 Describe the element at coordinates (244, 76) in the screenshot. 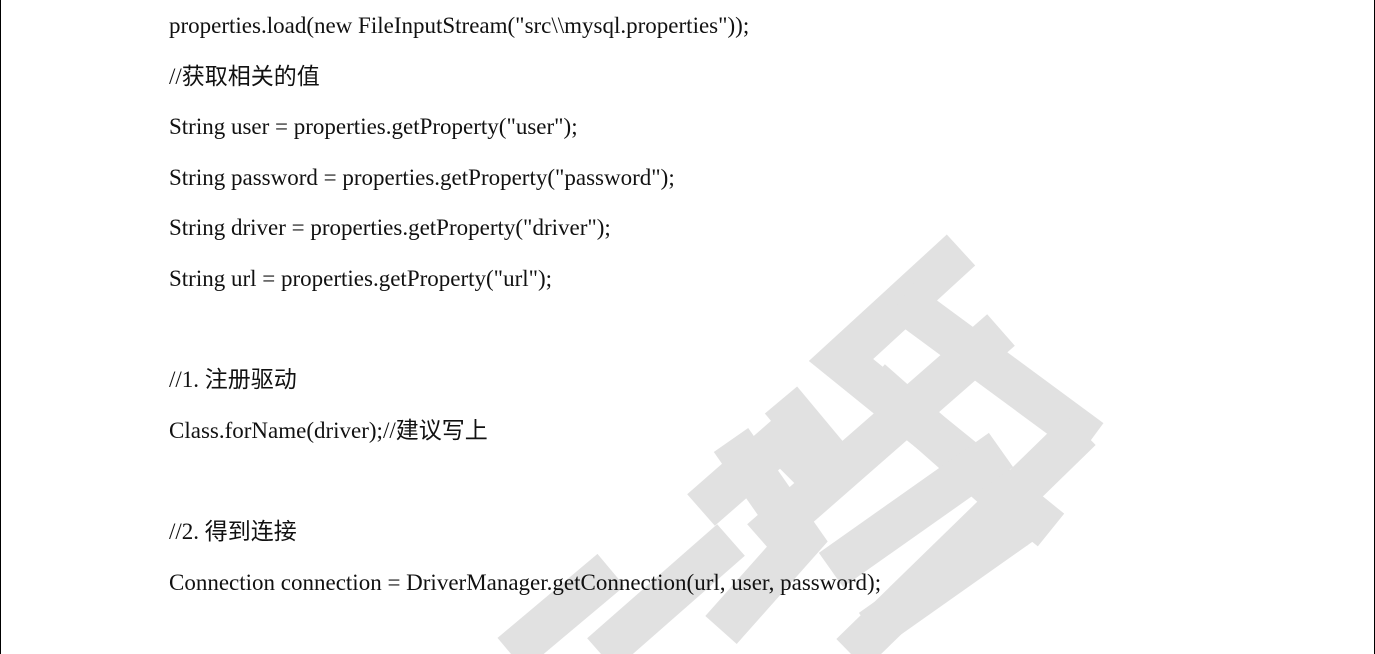

I see `code-comment: //获取相关的值` at that location.